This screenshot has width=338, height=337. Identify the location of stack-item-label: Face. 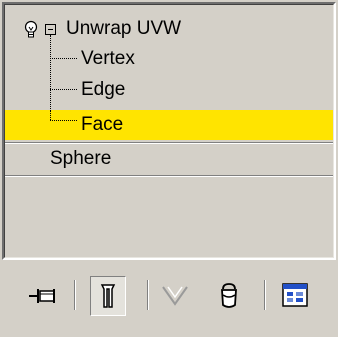
(102, 124).